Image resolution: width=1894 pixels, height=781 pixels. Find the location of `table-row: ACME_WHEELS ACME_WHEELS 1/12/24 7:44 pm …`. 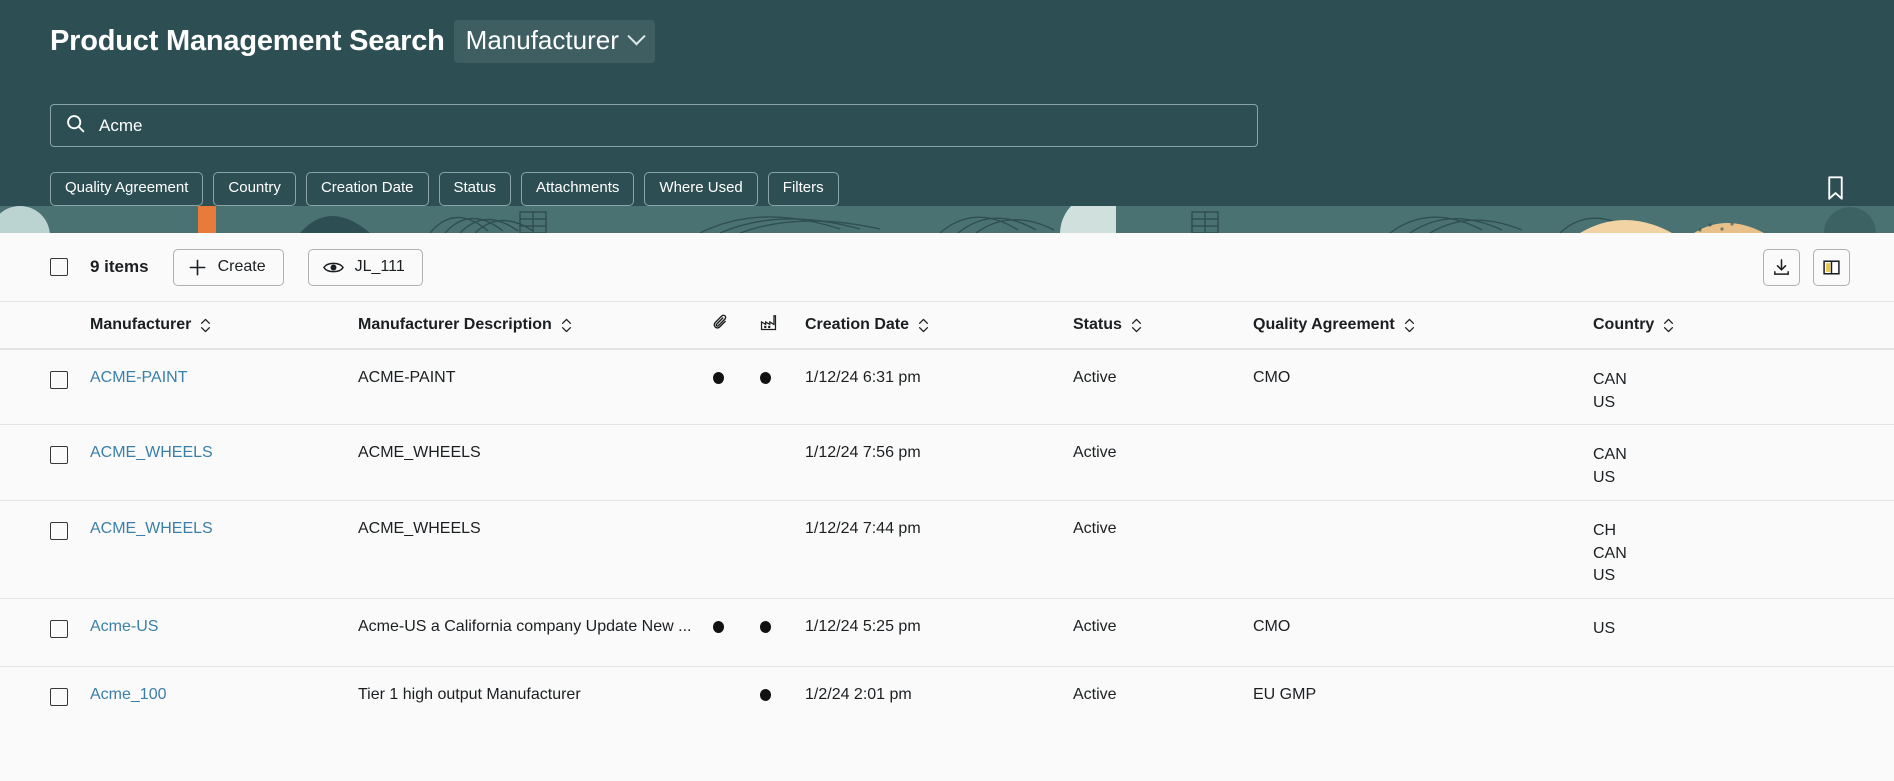

table-row: ACME_WHEELS ACME_WHEELS 1/12/24 7:44 pm … is located at coordinates (947, 548).